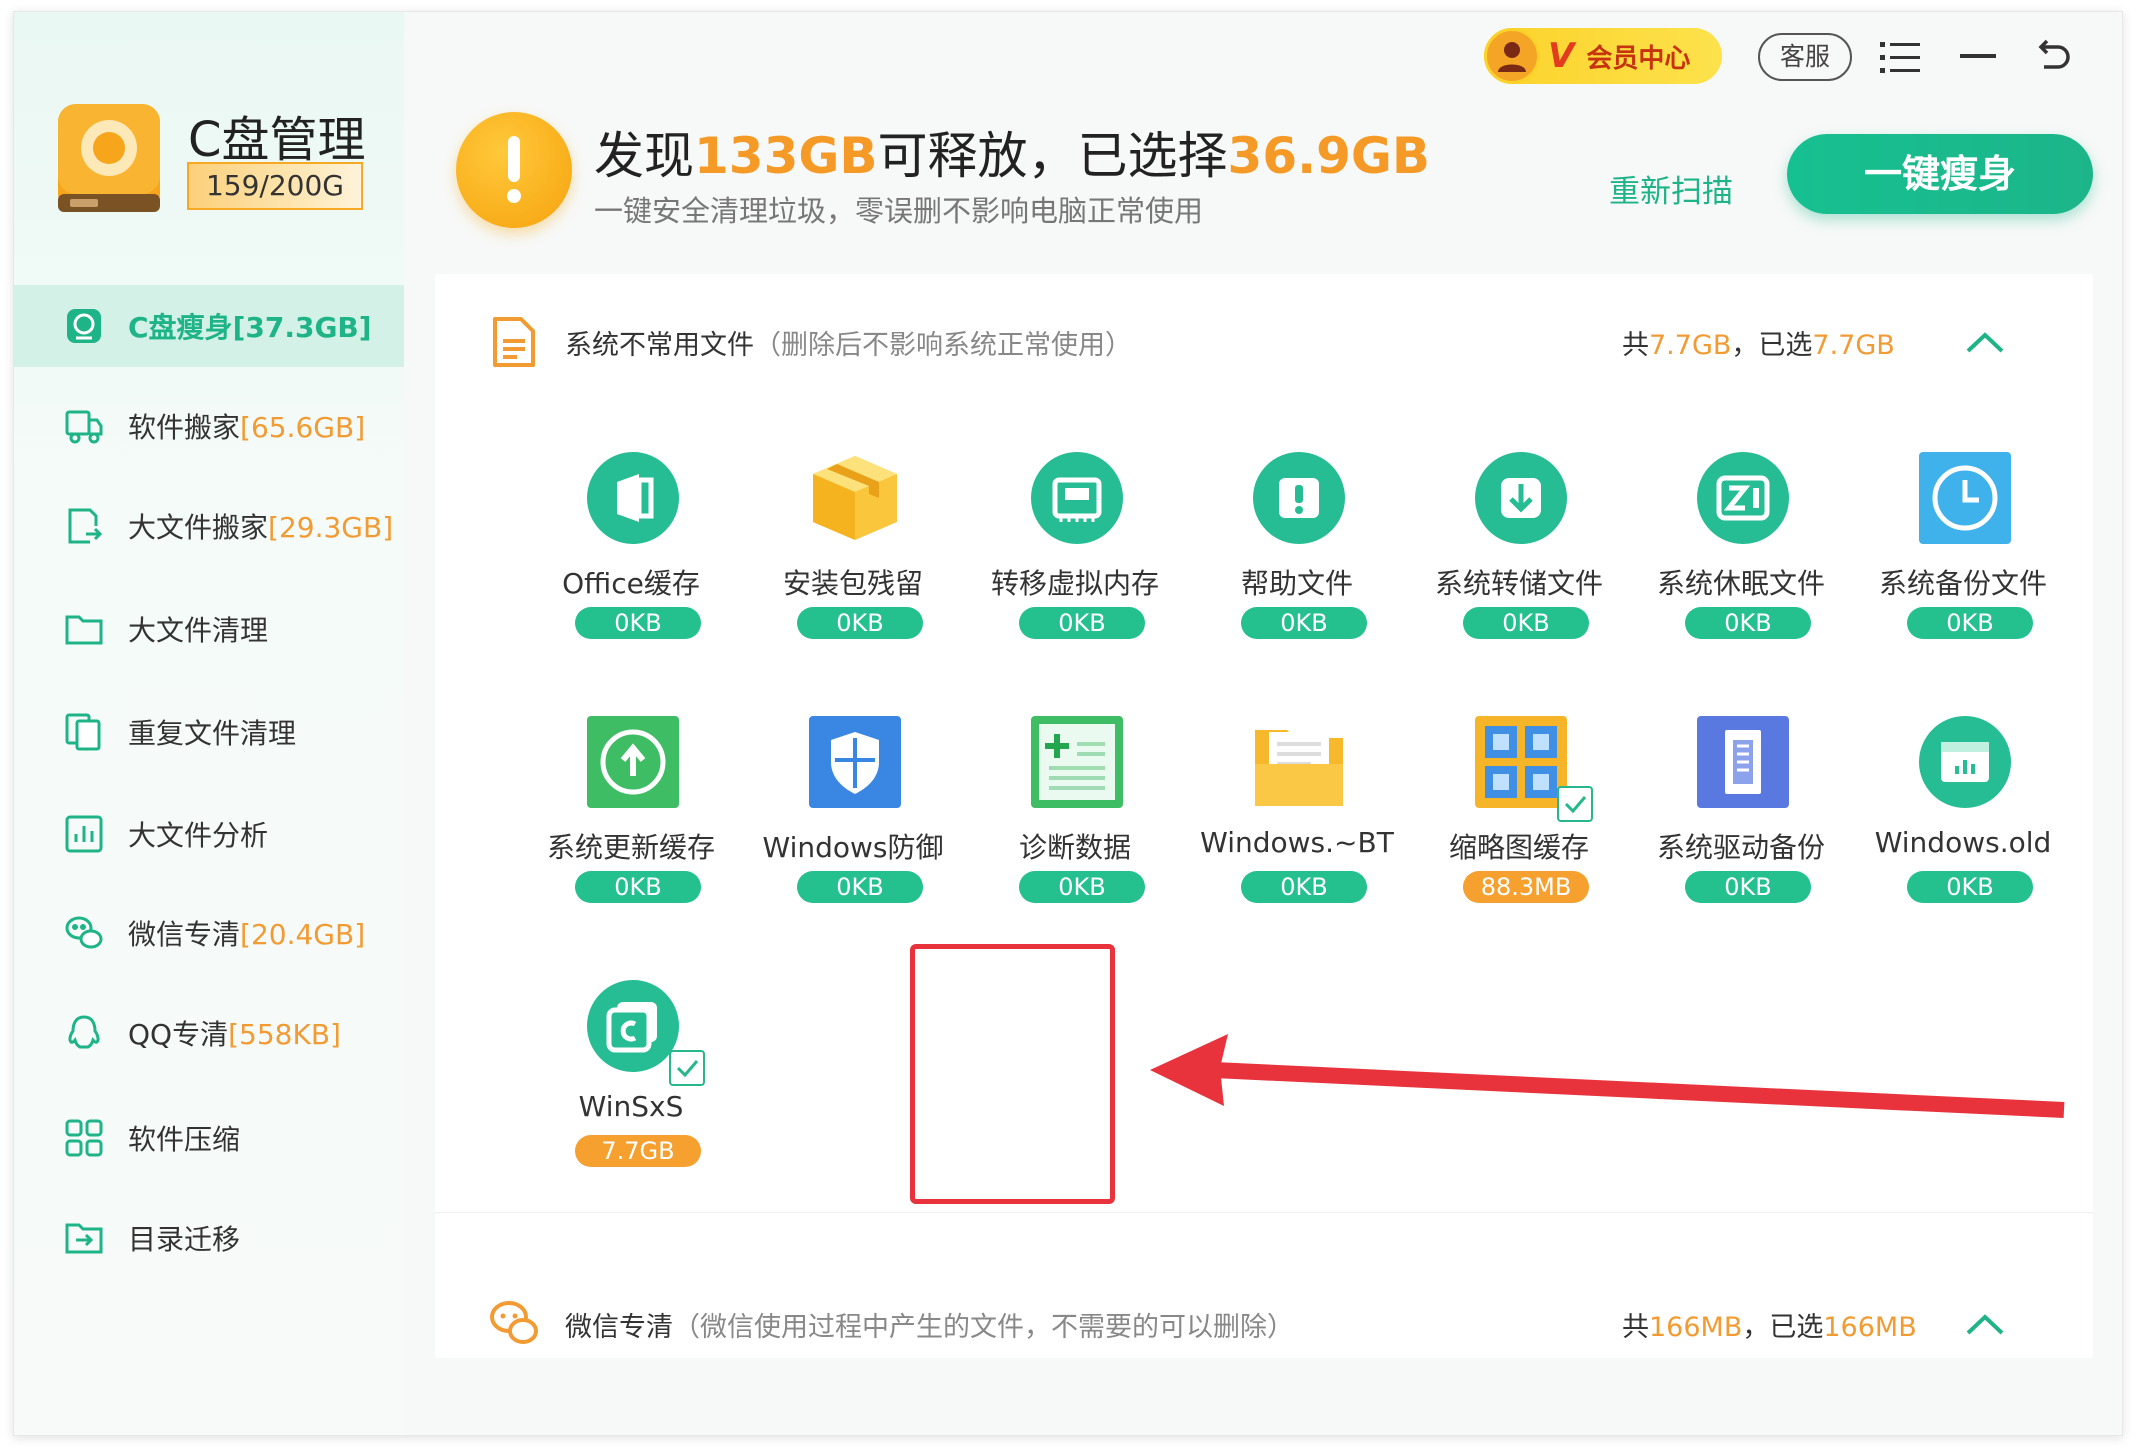 The width and height of the screenshot is (2136, 1447). What do you see at coordinates (1607, 1076) in the screenshot?
I see `arrow-annotation-icon` at bounding box center [1607, 1076].